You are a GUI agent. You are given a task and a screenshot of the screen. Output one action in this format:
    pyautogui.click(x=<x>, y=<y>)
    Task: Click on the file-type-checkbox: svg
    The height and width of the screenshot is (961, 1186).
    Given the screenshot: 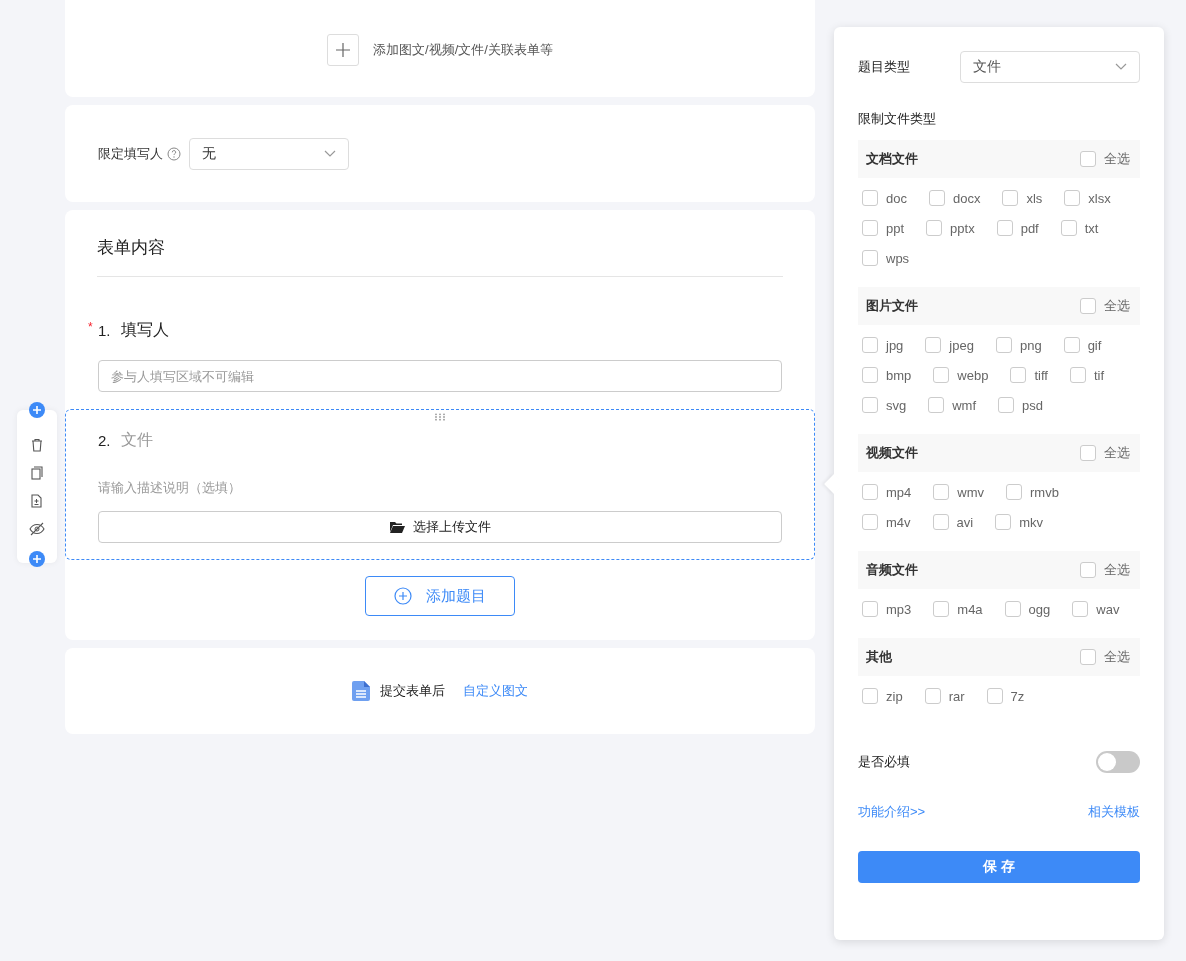 What is the action you would take?
    pyautogui.click(x=884, y=405)
    